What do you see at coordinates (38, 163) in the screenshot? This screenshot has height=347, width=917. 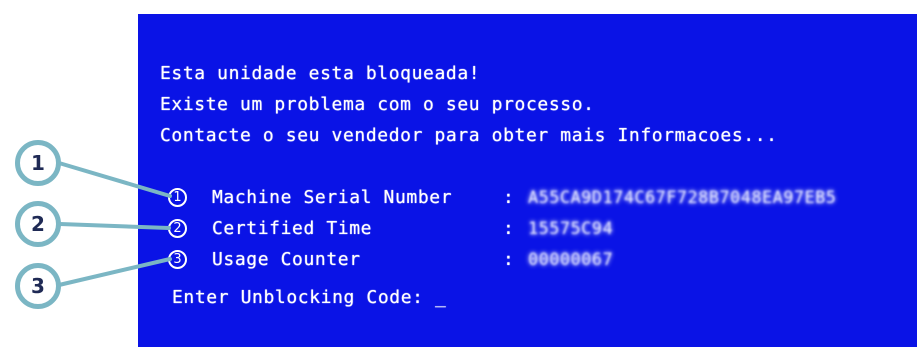 I see `callout-1: 1` at bounding box center [38, 163].